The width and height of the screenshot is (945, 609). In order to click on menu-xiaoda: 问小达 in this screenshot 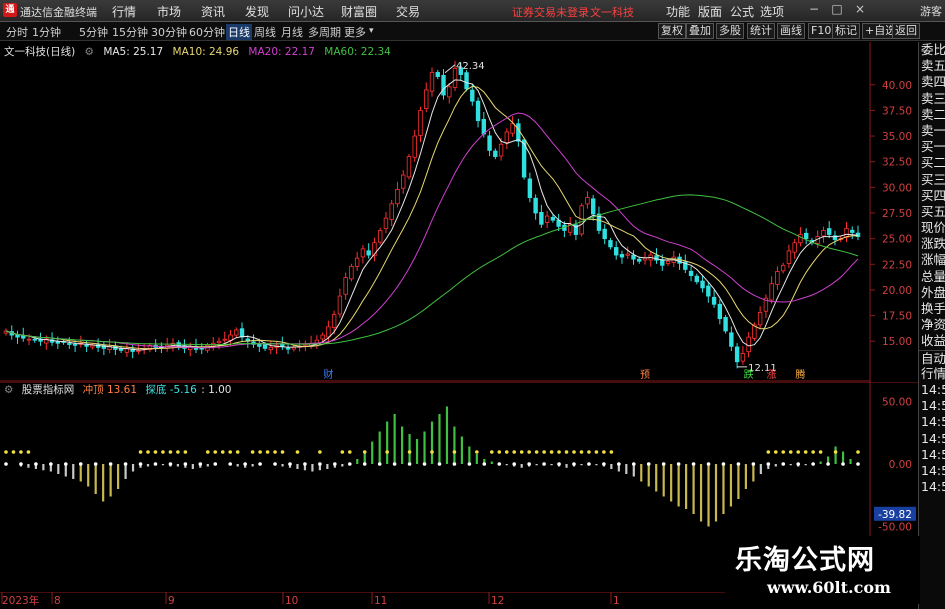, I will do `click(306, 11)`.